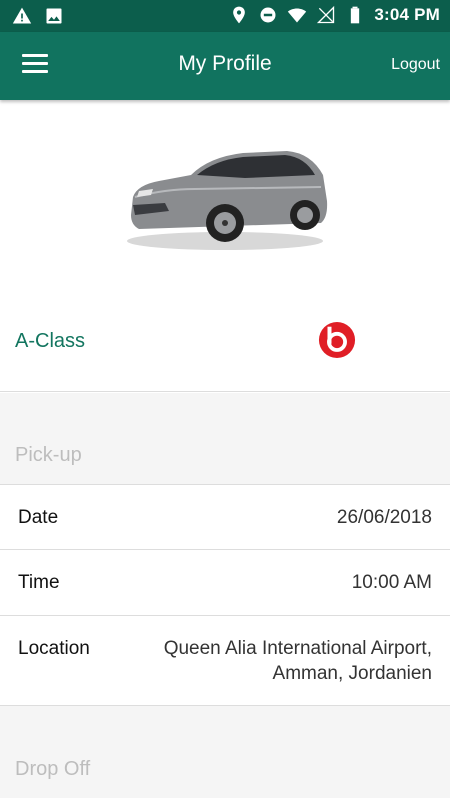  What do you see at coordinates (38, 517) in the screenshot?
I see `date-label: Date` at bounding box center [38, 517].